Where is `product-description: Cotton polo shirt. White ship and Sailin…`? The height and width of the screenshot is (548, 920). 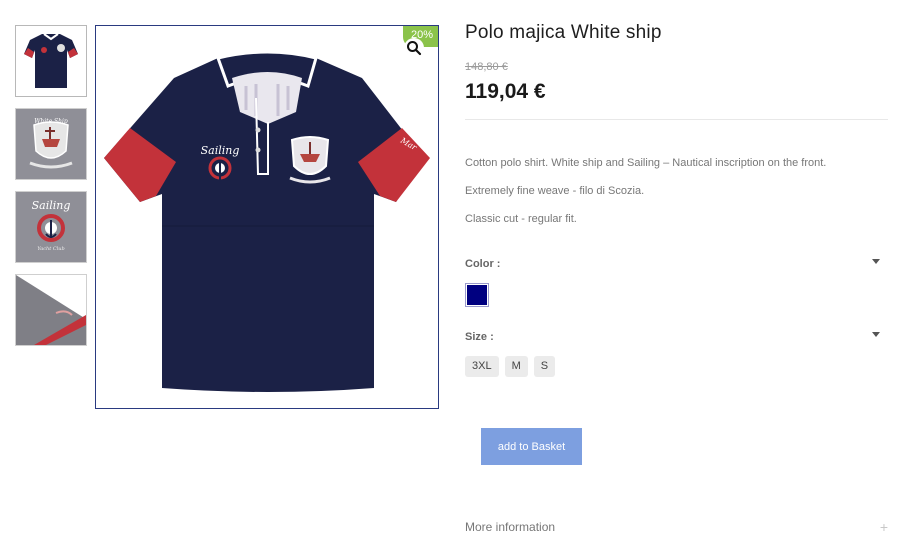 product-description: Cotton polo shirt. White ship and Sailin… is located at coordinates (676, 191).